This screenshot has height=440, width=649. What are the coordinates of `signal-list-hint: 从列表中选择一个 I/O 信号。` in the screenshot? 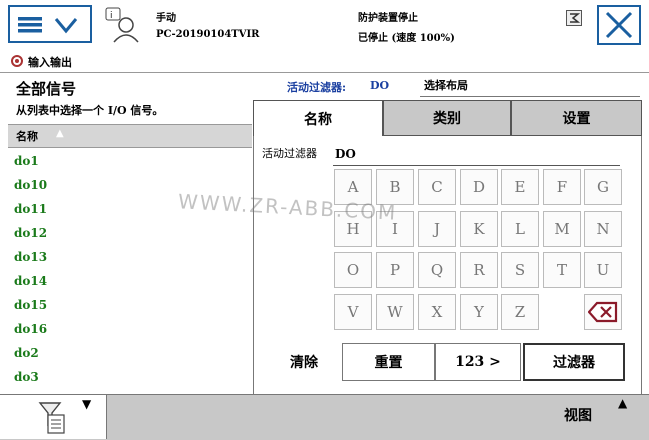 It's located at (90, 110).